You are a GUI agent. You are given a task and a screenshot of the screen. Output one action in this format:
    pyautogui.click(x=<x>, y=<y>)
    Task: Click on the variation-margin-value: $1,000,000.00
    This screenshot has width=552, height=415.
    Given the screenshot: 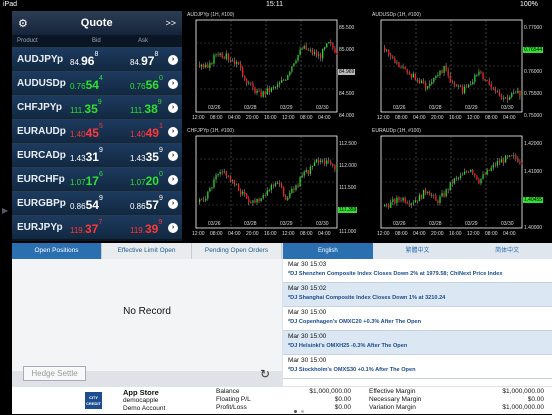 What is the action you would take?
    pyautogui.click(x=523, y=407)
    